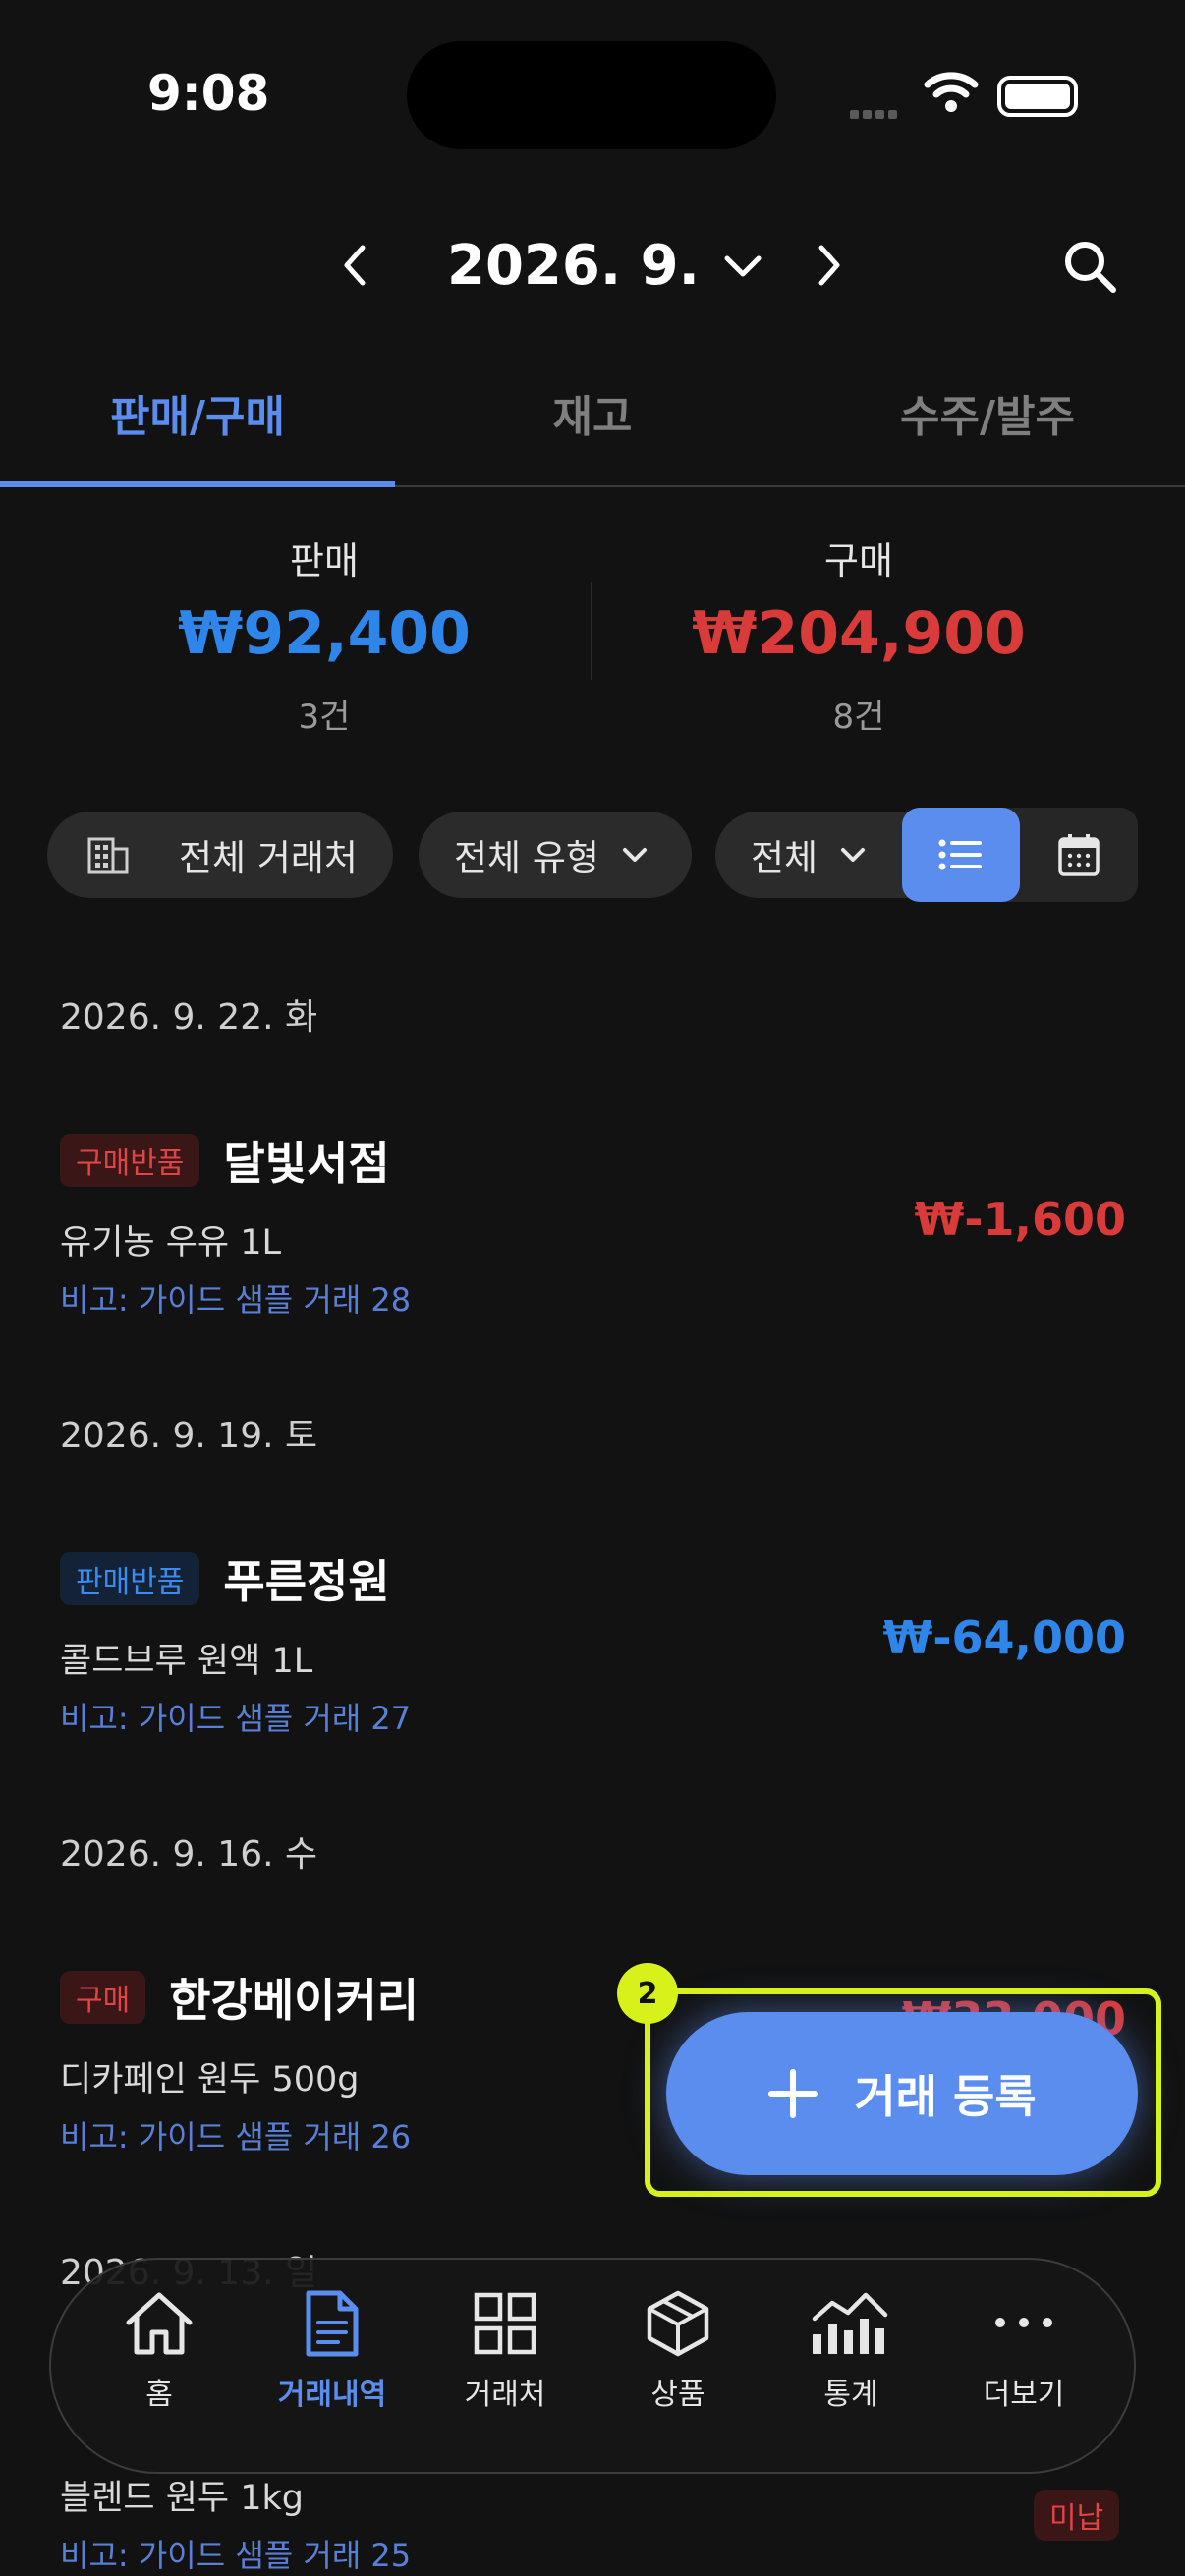  What do you see at coordinates (1038, 96) in the screenshot?
I see `battery-icon` at bounding box center [1038, 96].